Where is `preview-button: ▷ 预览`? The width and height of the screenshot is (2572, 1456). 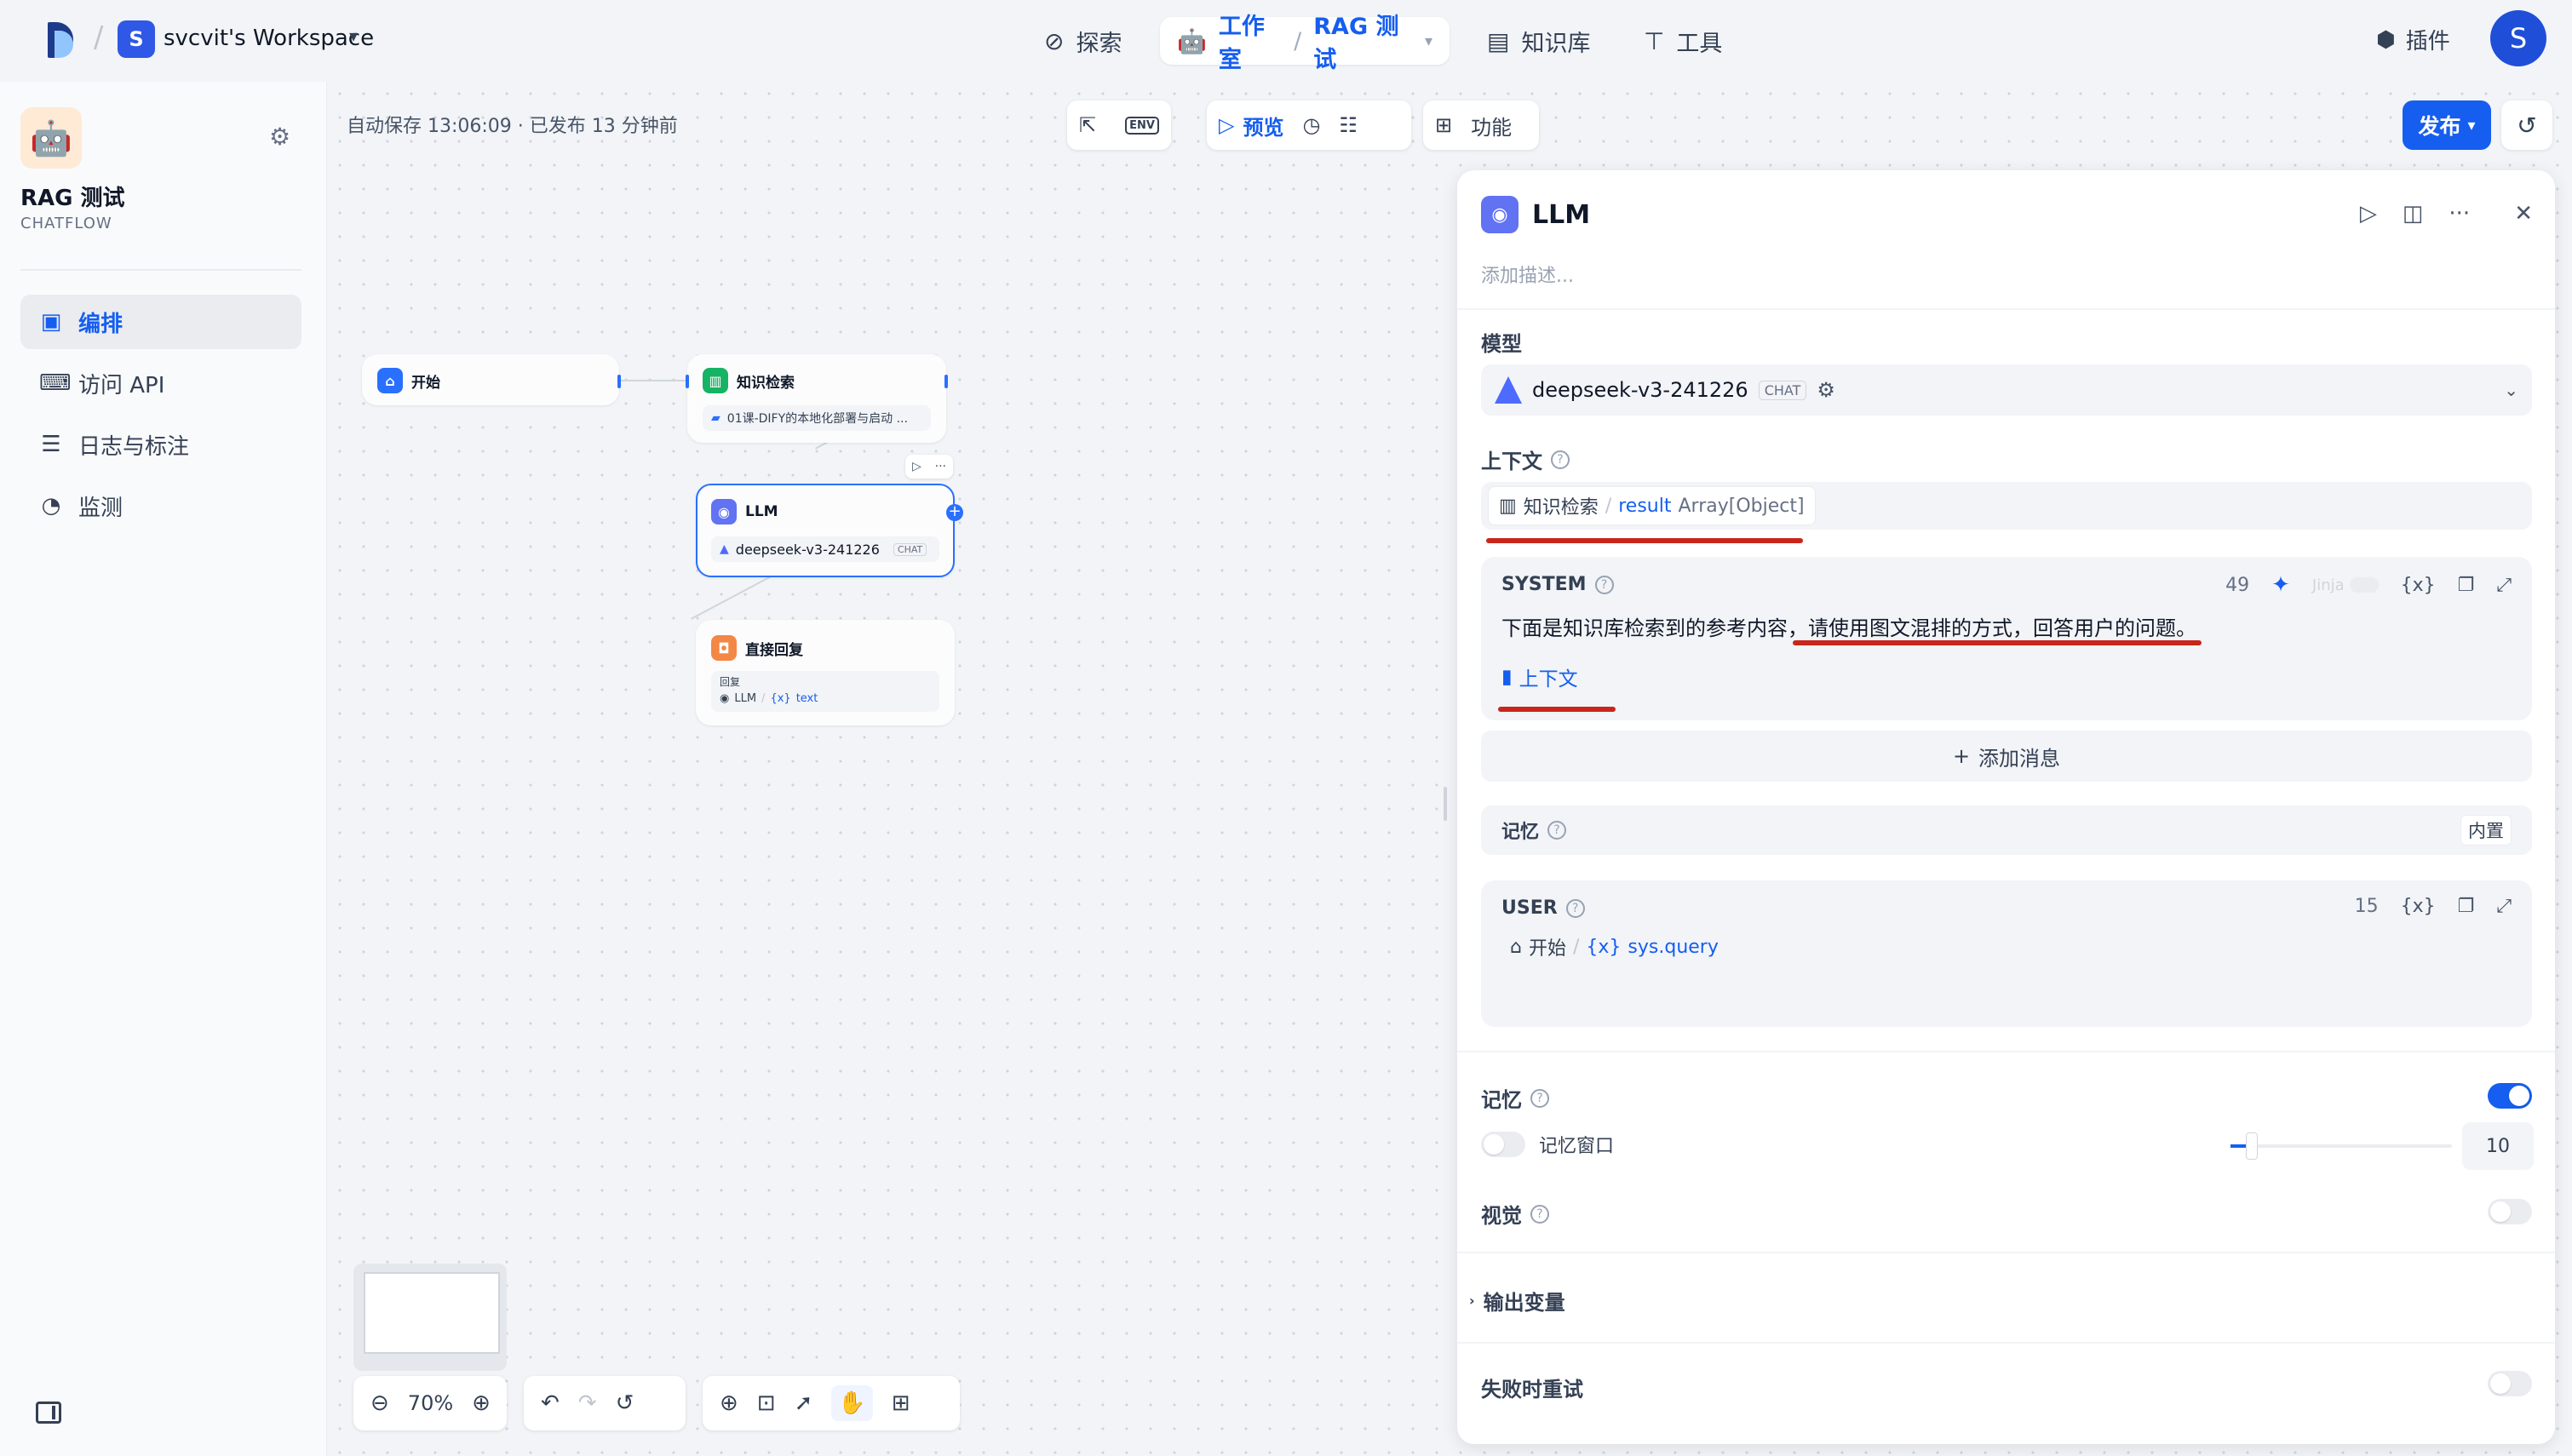
preview-button: ▷ 预览 is located at coordinates (1251, 126).